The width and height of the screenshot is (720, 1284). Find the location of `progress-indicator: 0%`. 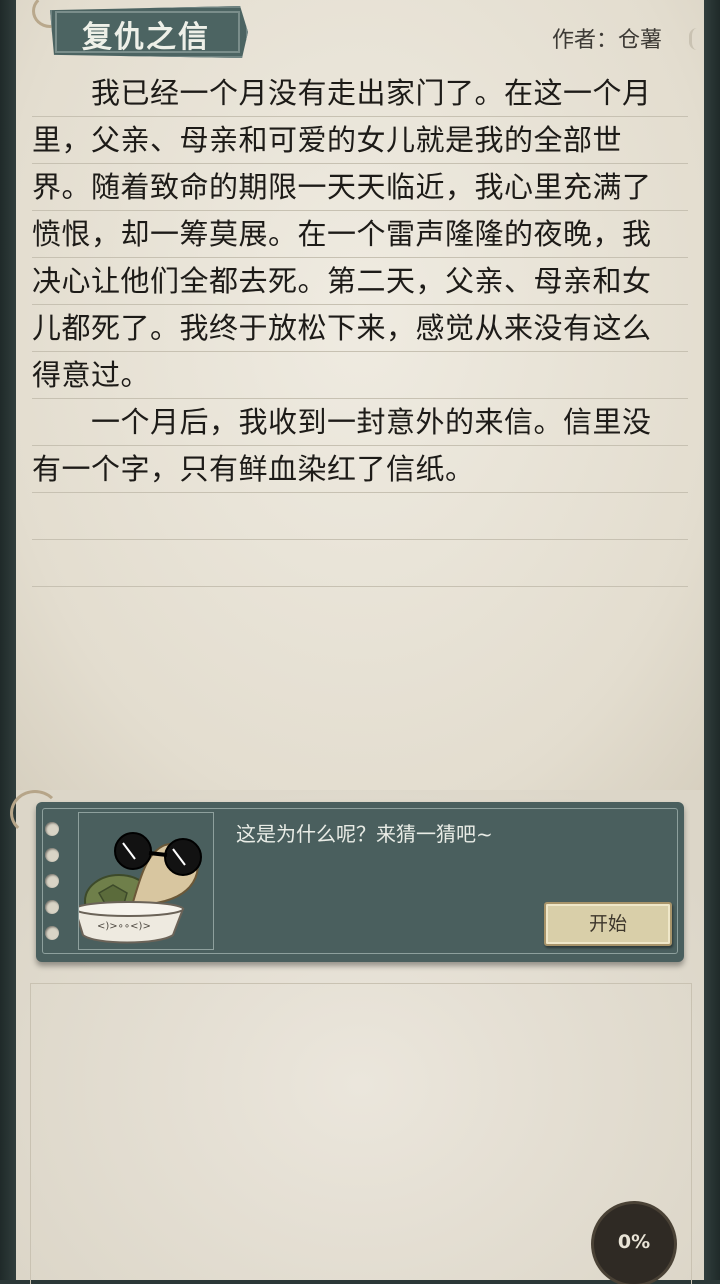

progress-indicator: 0% is located at coordinates (634, 1244).